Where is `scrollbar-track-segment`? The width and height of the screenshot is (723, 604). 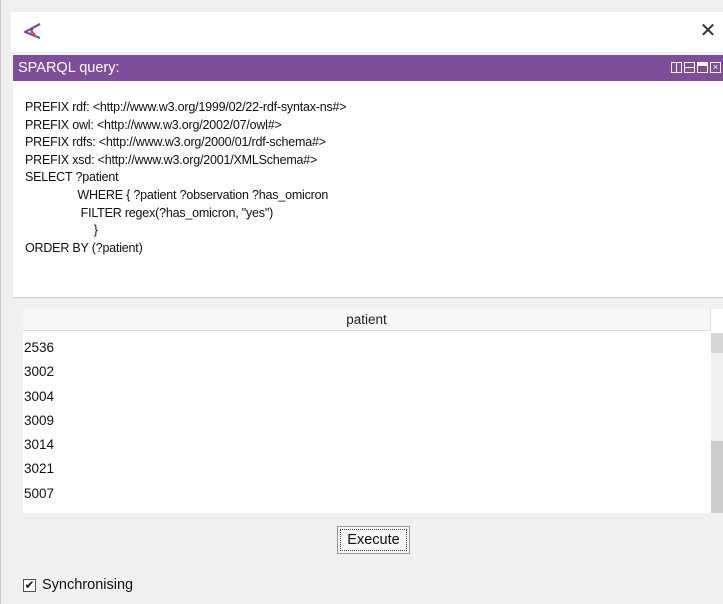
scrollbar-track-segment is located at coordinates (717, 343).